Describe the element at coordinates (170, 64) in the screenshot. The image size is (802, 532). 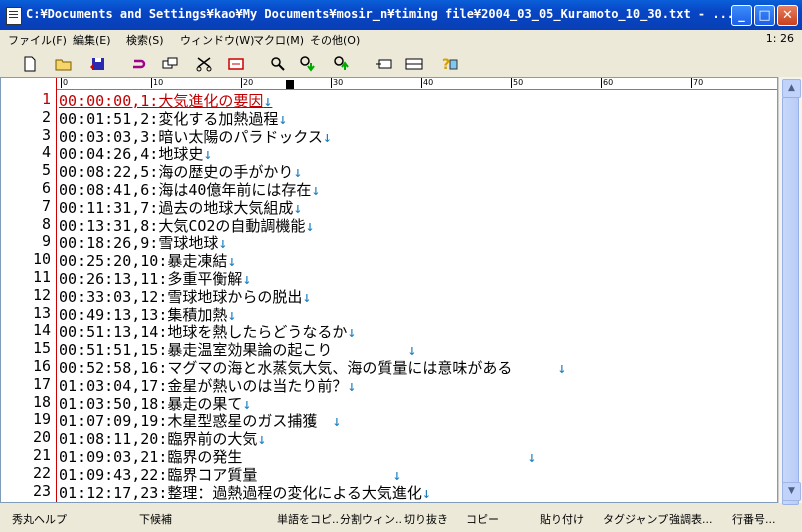
I see `copy-window-icon` at that location.